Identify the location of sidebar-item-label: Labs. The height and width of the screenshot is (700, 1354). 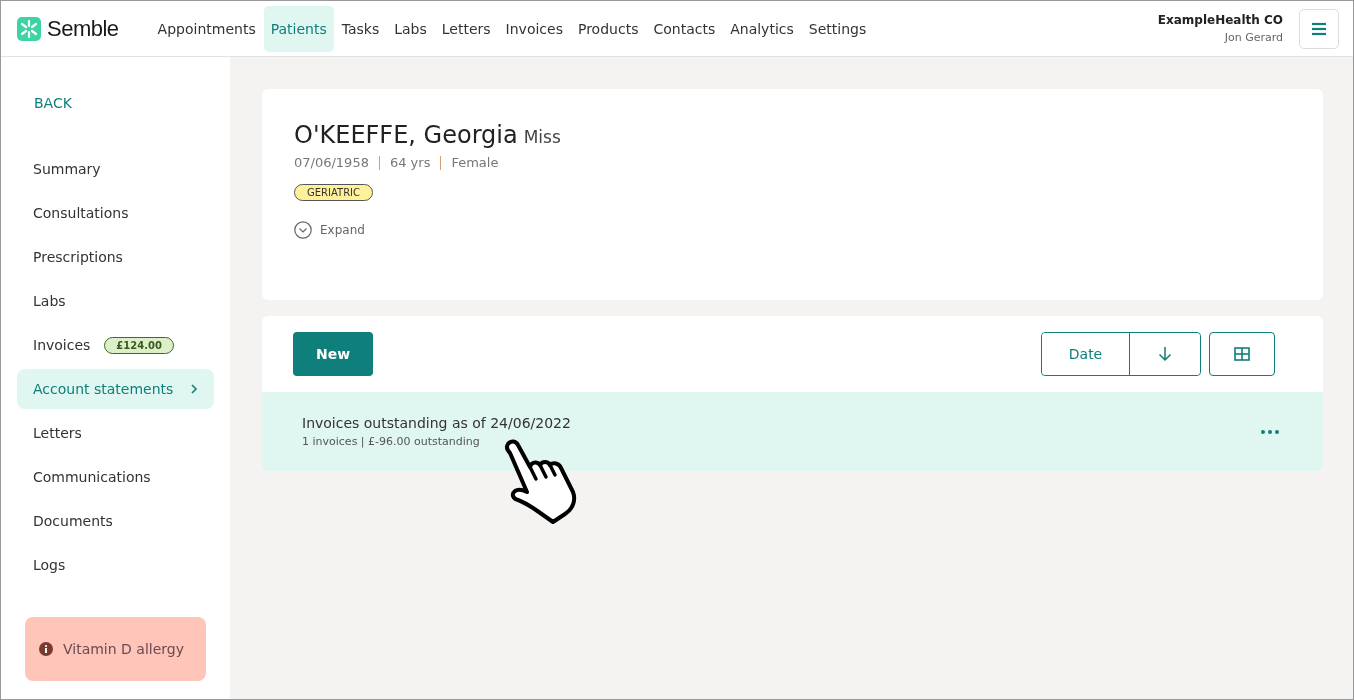
(49, 301).